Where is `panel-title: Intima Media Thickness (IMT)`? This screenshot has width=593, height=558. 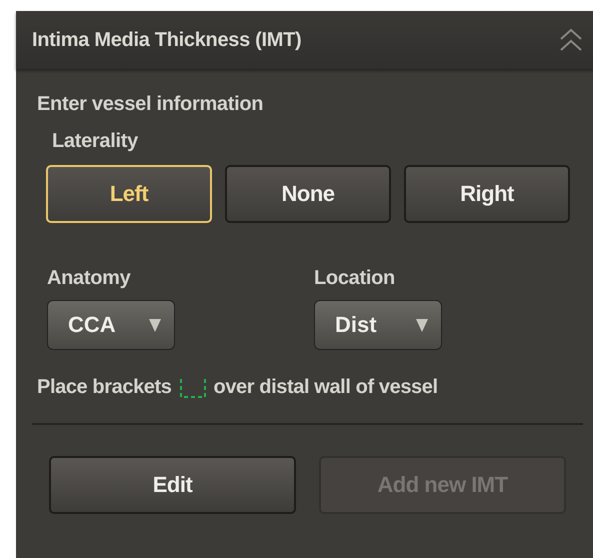
panel-title: Intima Media Thickness (IMT) is located at coordinates (167, 40).